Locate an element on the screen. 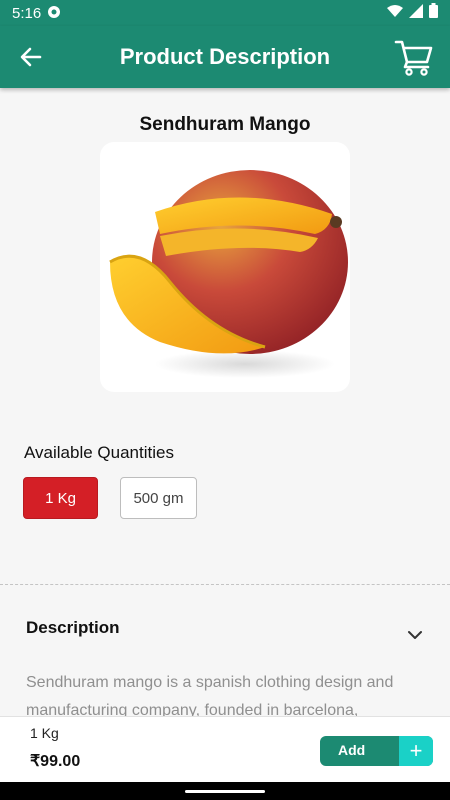 The height and width of the screenshot is (800, 450). message-icon is located at coordinates (54, 13).